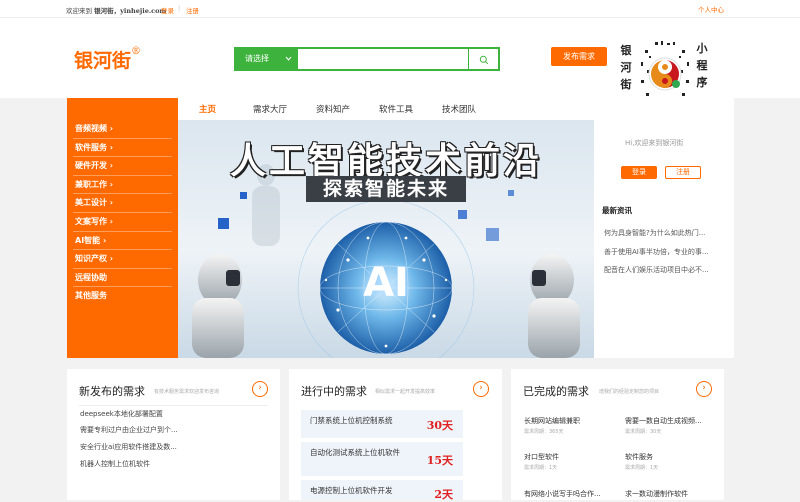 Image resolution: width=800 pixels, height=502 pixels. Describe the element at coordinates (173, 405) in the screenshot. I see `divider` at that location.